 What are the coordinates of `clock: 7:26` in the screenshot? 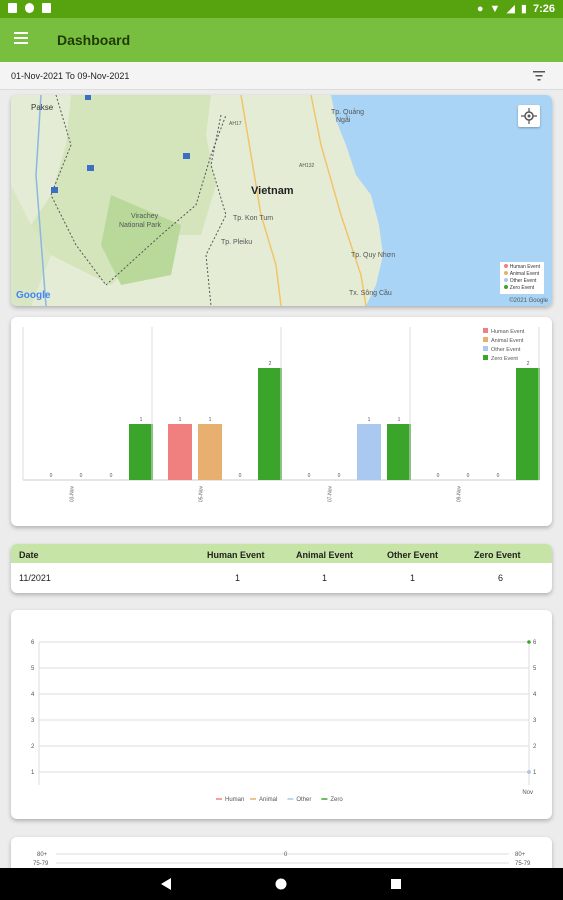 It's located at (543, 8).